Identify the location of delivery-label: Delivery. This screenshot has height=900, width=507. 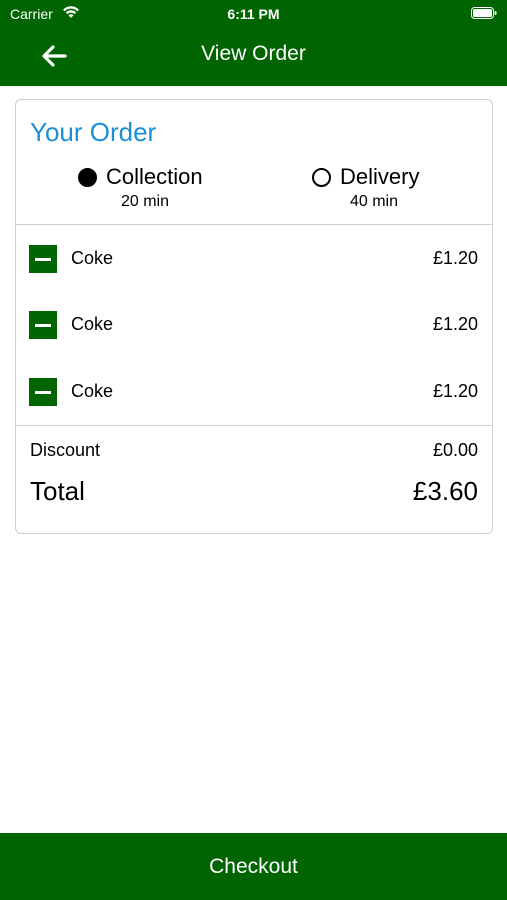
(380, 176).